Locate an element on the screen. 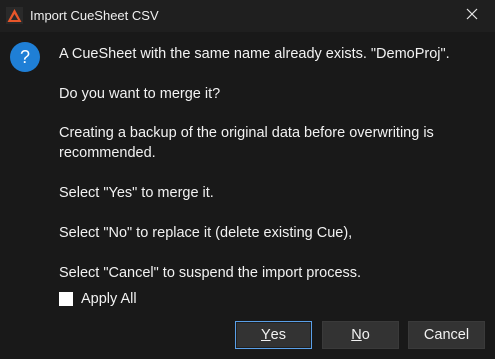 The height and width of the screenshot is (359, 495). cancel-label: Cancel is located at coordinates (446, 335).